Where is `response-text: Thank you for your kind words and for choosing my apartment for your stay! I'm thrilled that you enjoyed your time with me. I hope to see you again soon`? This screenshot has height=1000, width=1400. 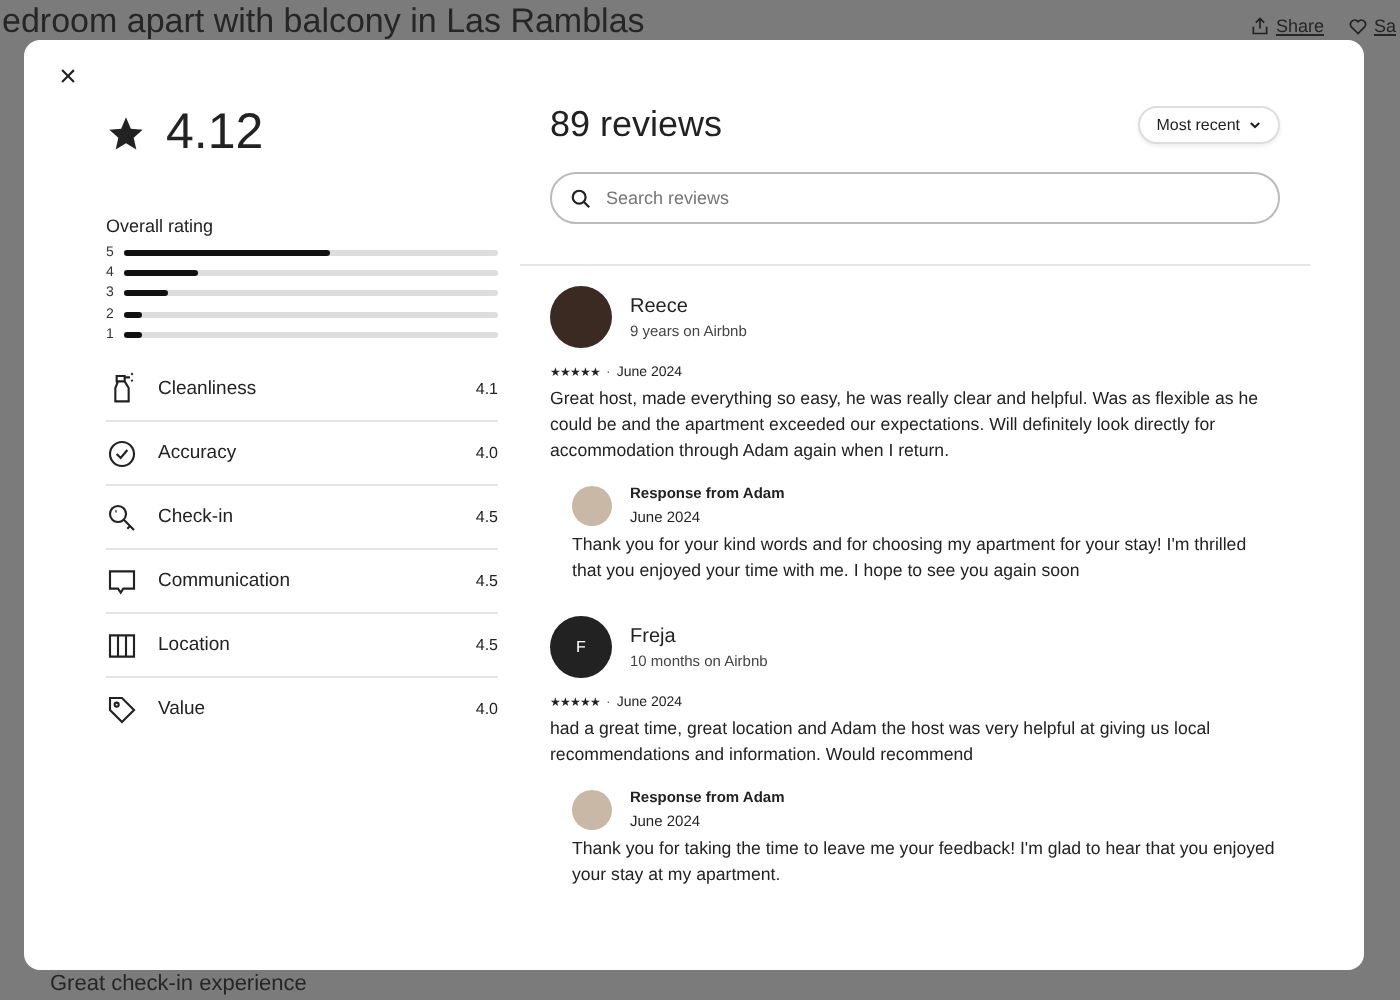 response-text: Thank you for your kind words and for choosing my apartment for your stay! I'm thrilled that you enjoyed your time with me. I hope to see you again soon is located at coordinates (910, 558).